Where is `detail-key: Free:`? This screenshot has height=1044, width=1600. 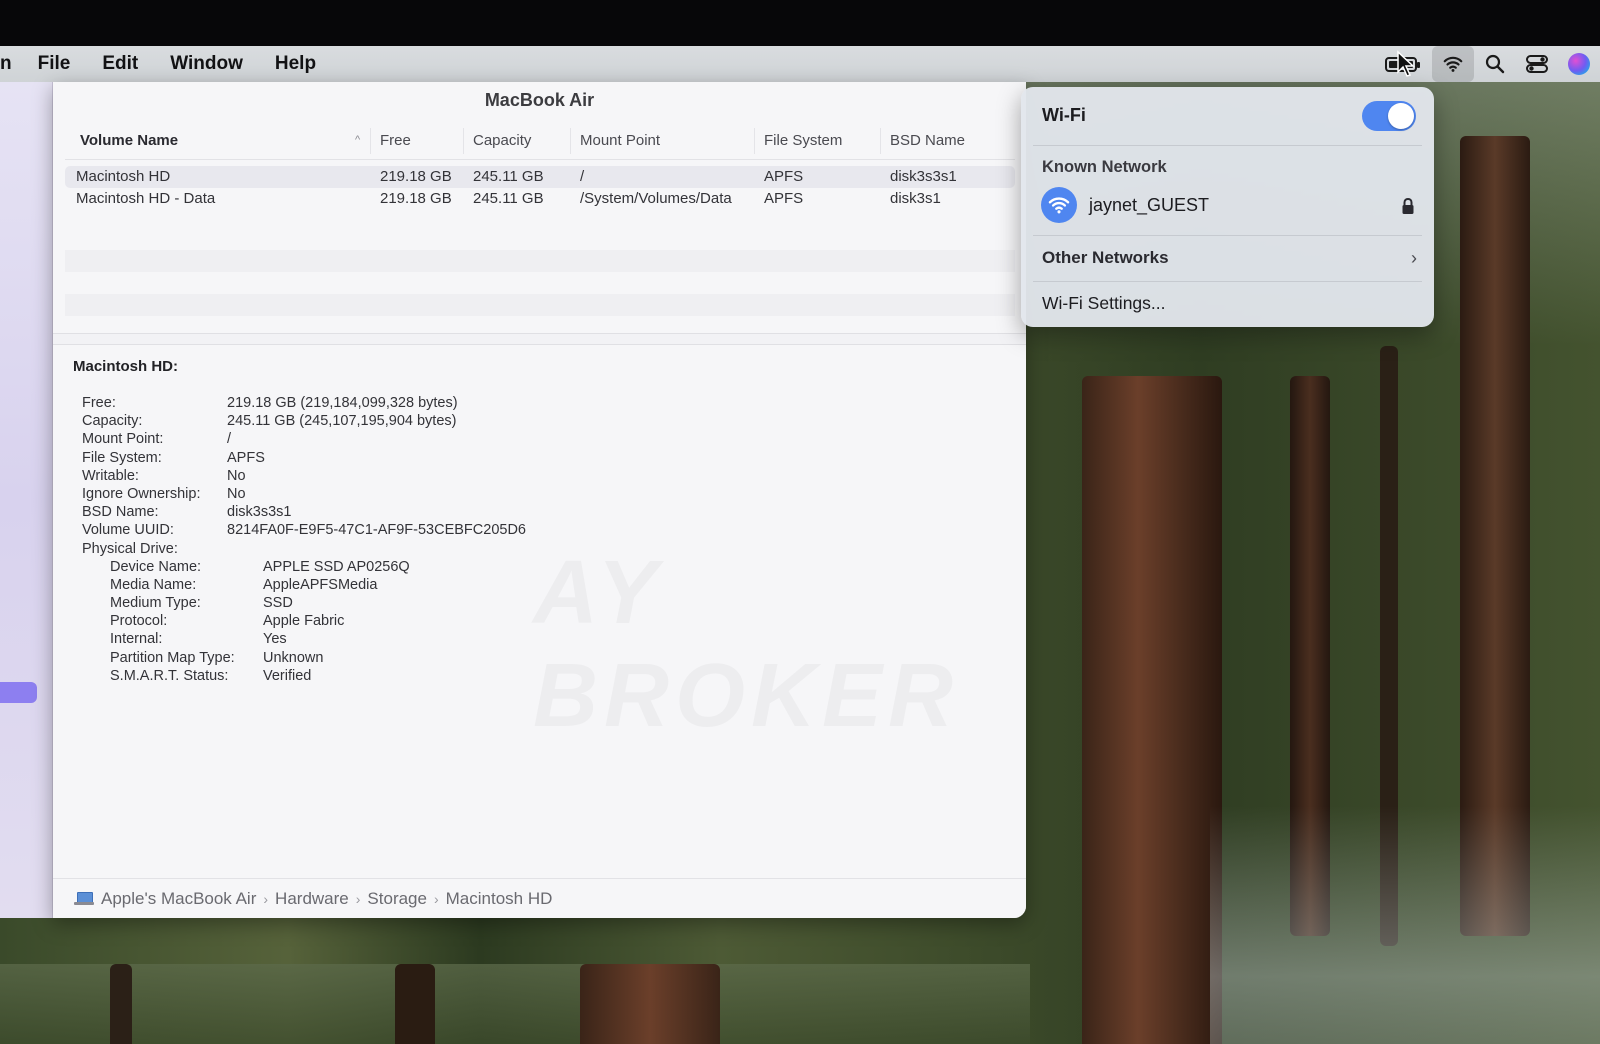 detail-key: Free: is located at coordinates (99, 403).